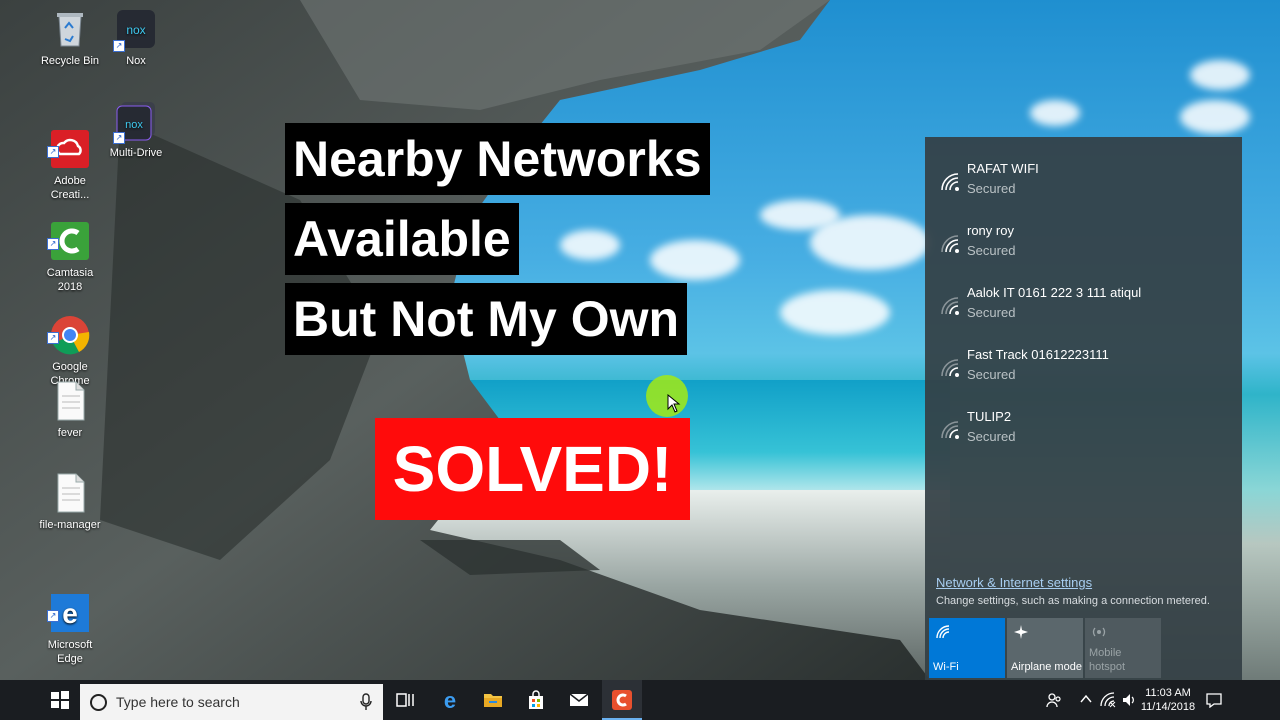 Image resolution: width=1280 pixels, height=720 pixels. I want to click on nox-multi-drive-icon: nox ↗, so click(135, 122).